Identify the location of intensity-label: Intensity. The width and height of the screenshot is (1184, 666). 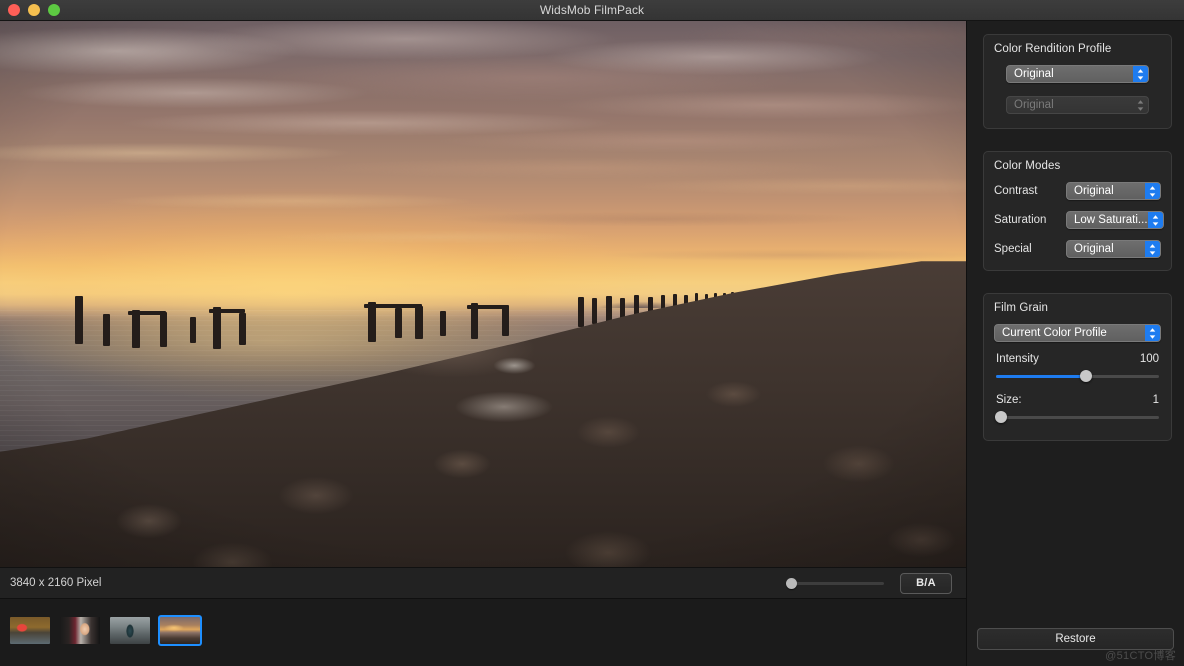
(1017, 359).